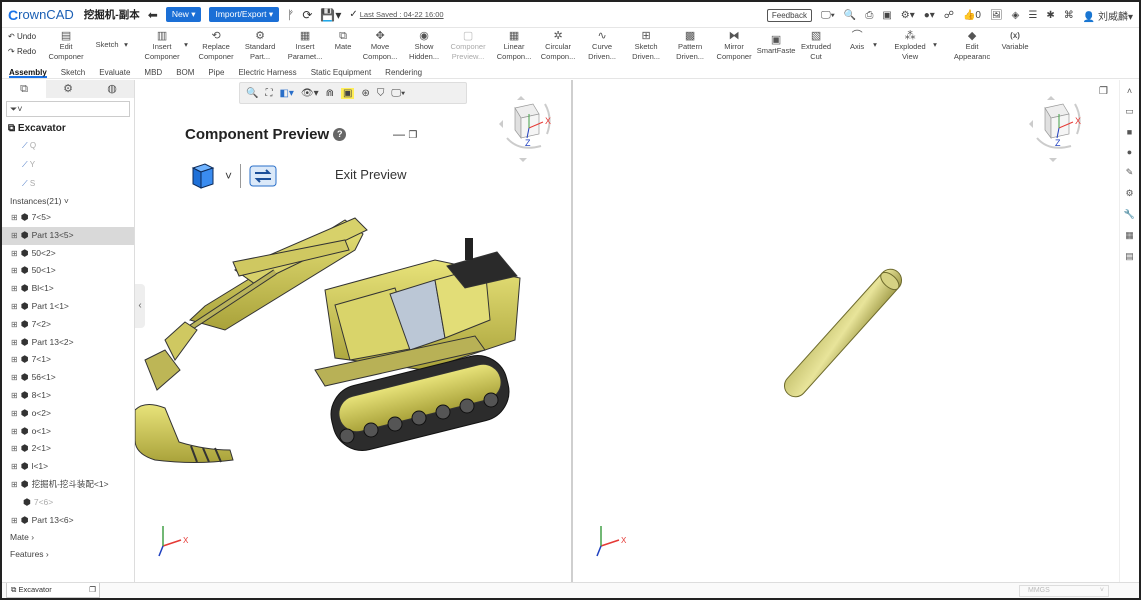  What do you see at coordinates (1015, 41) in the screenshot?
I see `variable-button: (x) Variable` at bounding box center [1015, 41].